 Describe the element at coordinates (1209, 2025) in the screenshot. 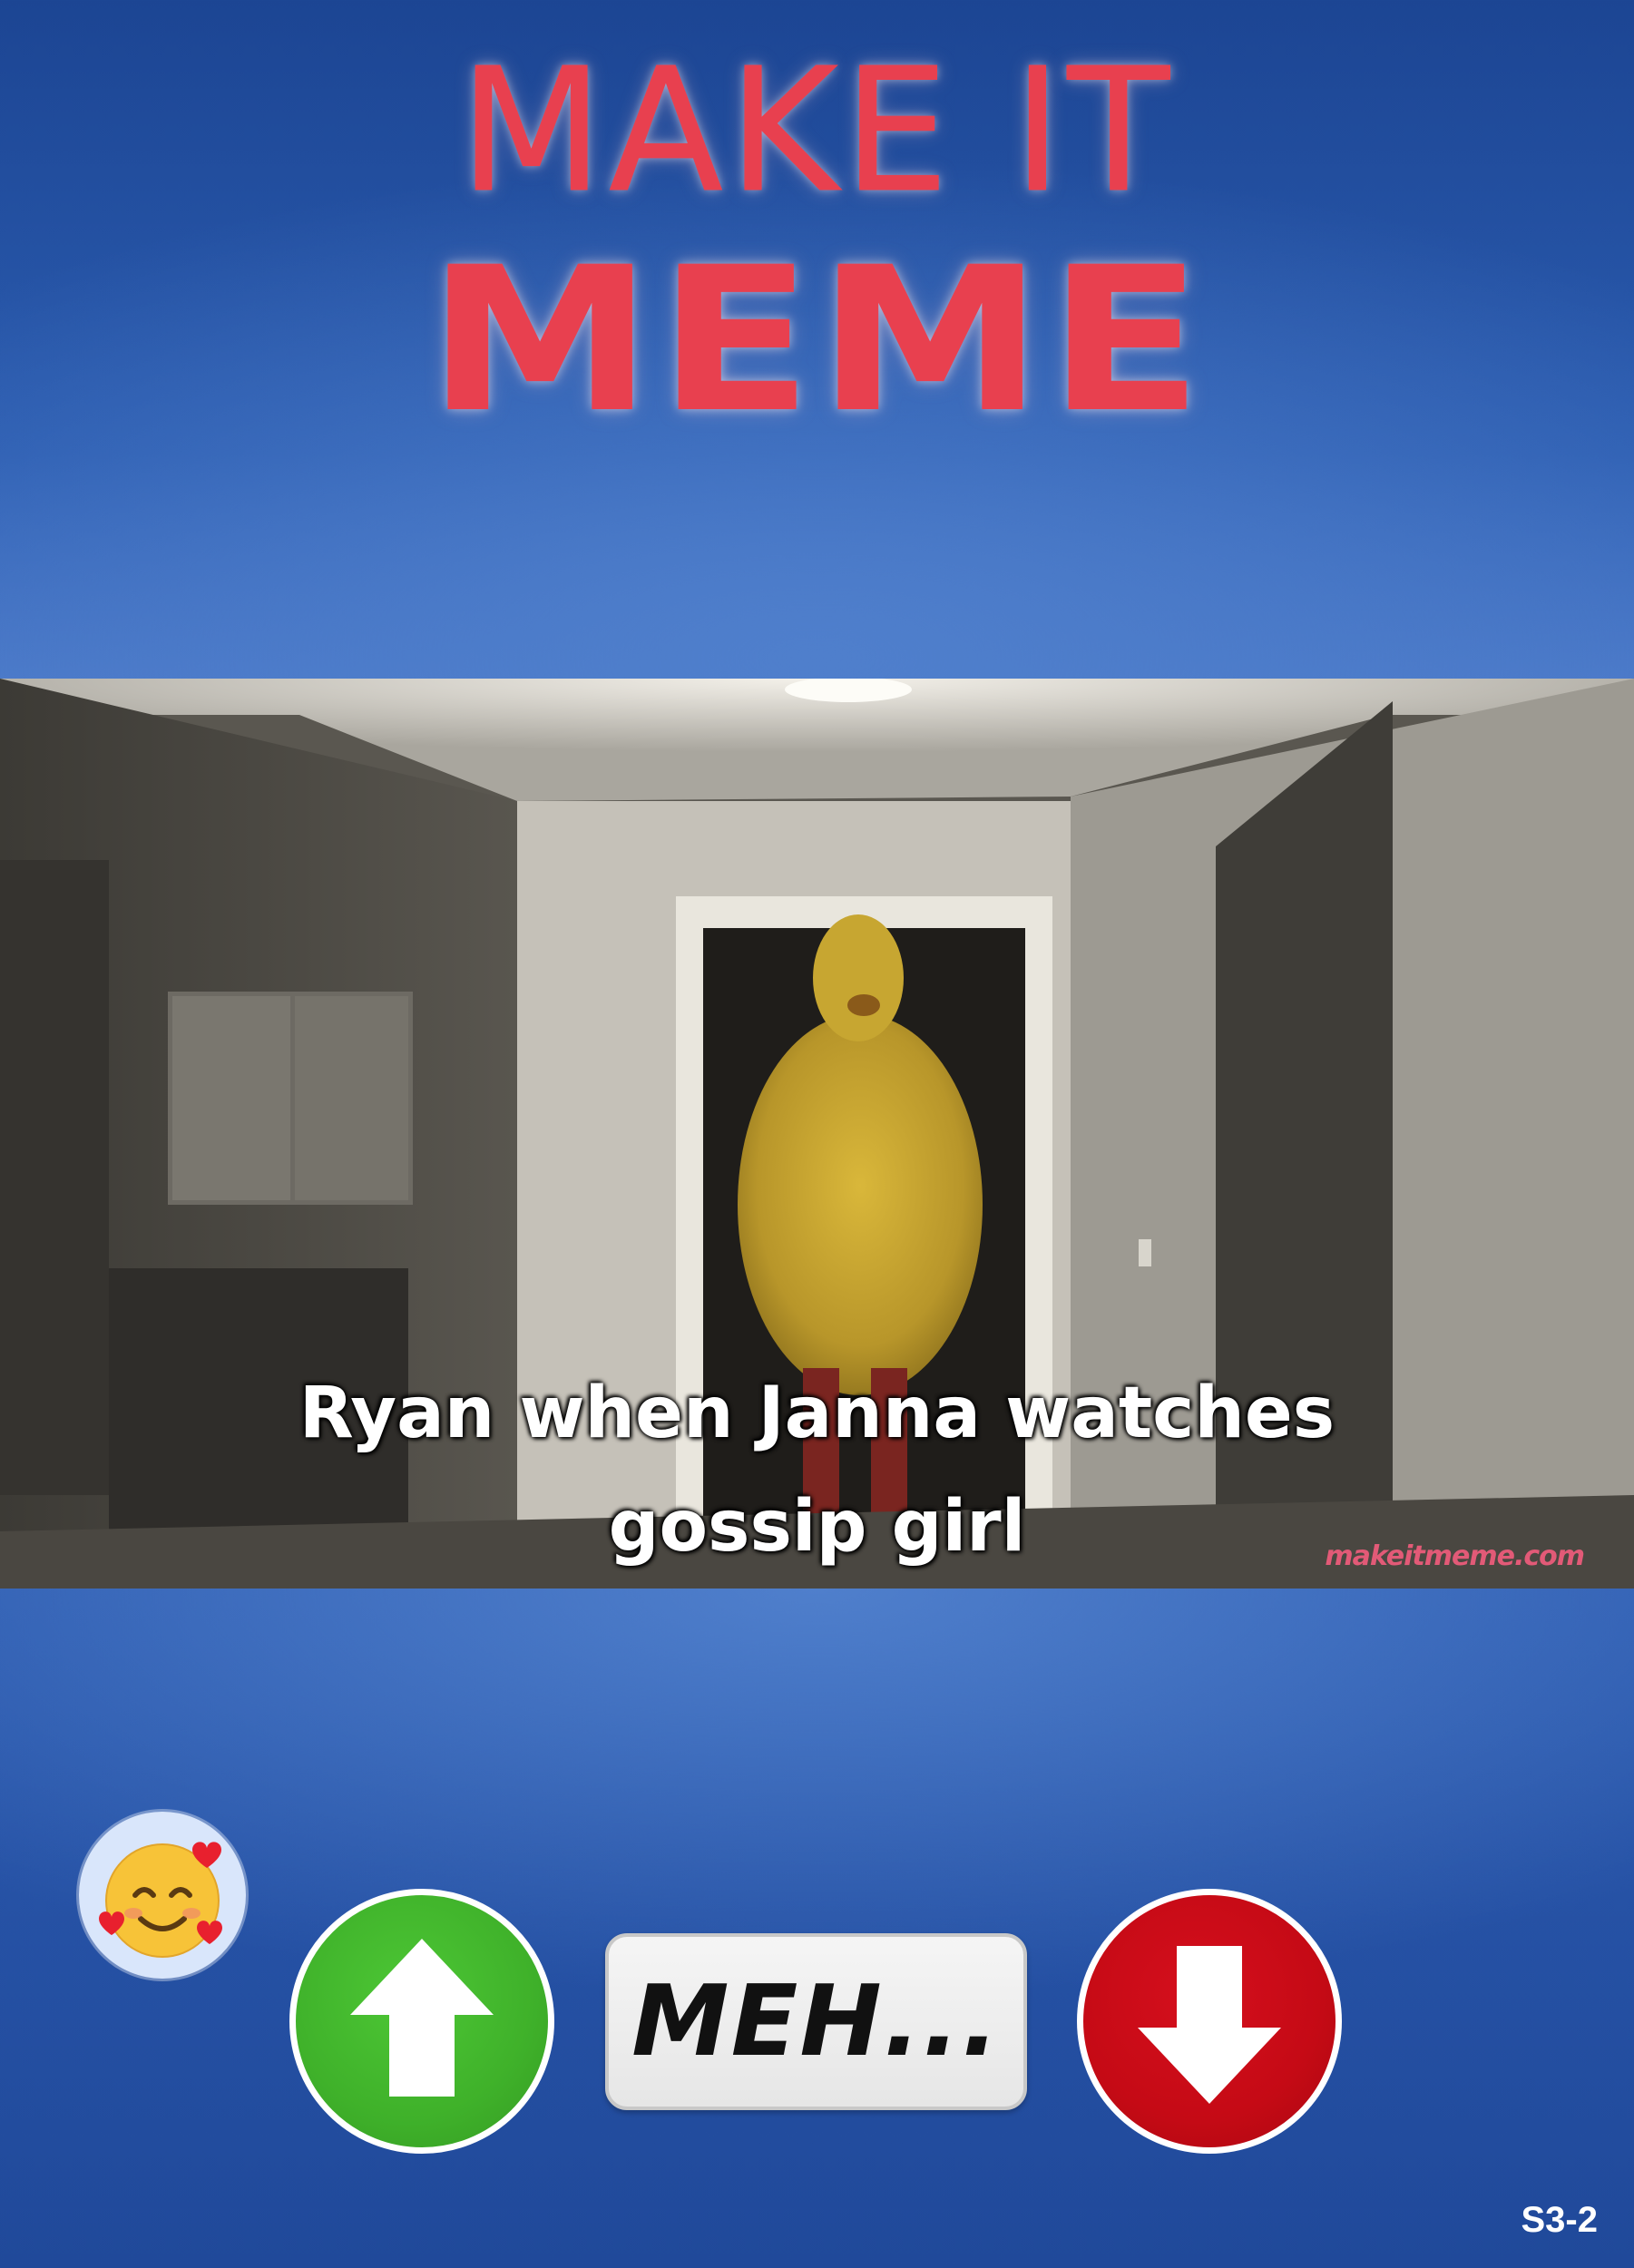

I see `arrow-down-icon` at that location.